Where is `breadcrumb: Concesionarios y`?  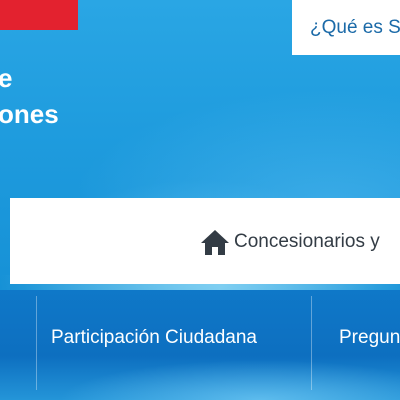 breadcrumb: Concesionarios y is located at coordinates (290, 242).